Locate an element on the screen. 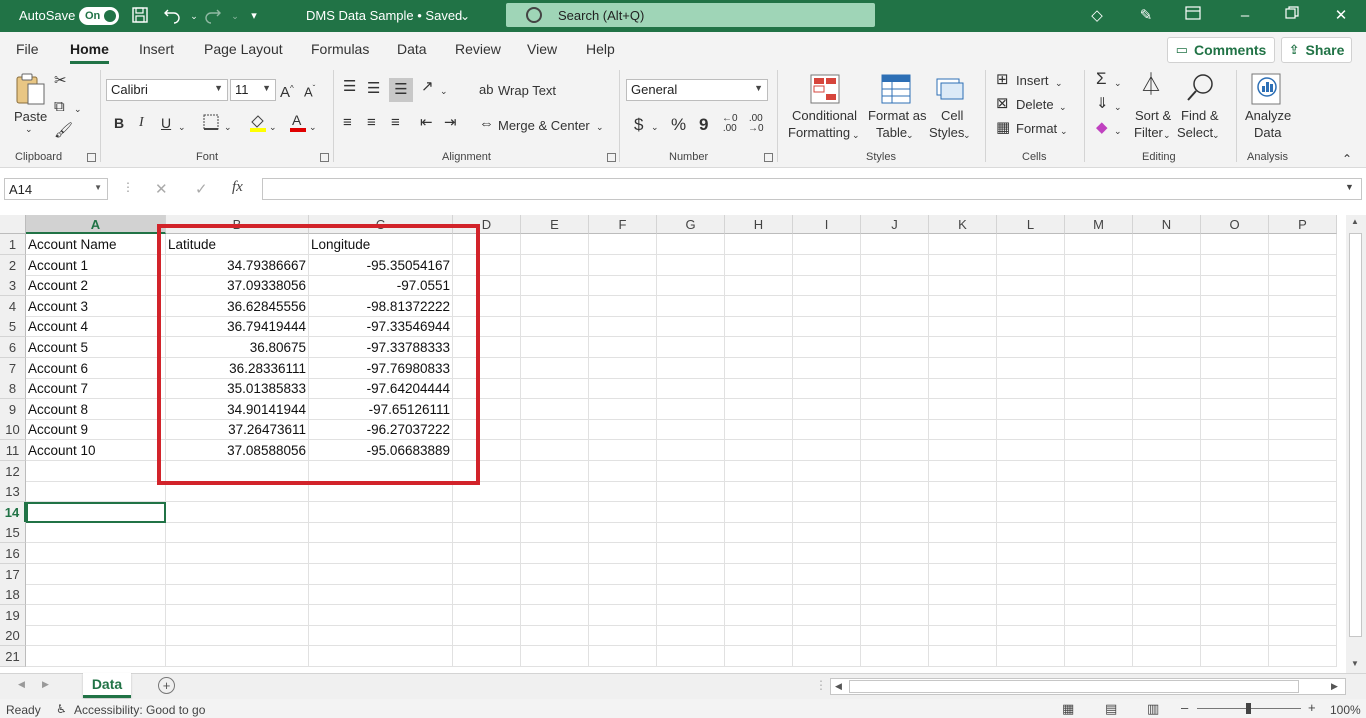 The width and height of the screenshot is (1366, 718). enter-icon: ✓ is located at coordinates (201, 189).